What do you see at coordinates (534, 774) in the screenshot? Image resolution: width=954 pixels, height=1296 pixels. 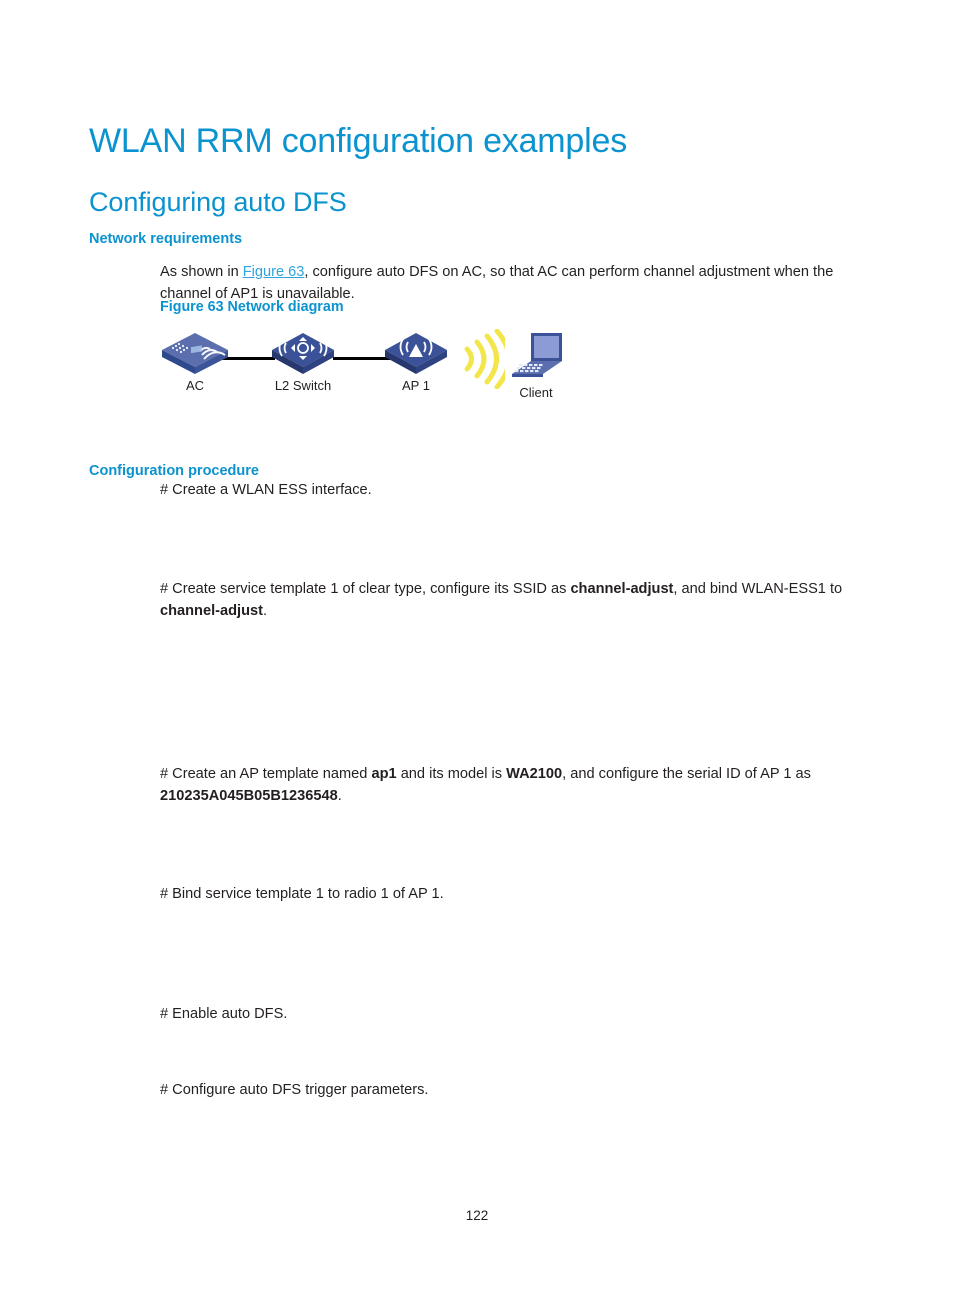 I see `ap-template-model: WA2100` at bounding box center [534, 774].